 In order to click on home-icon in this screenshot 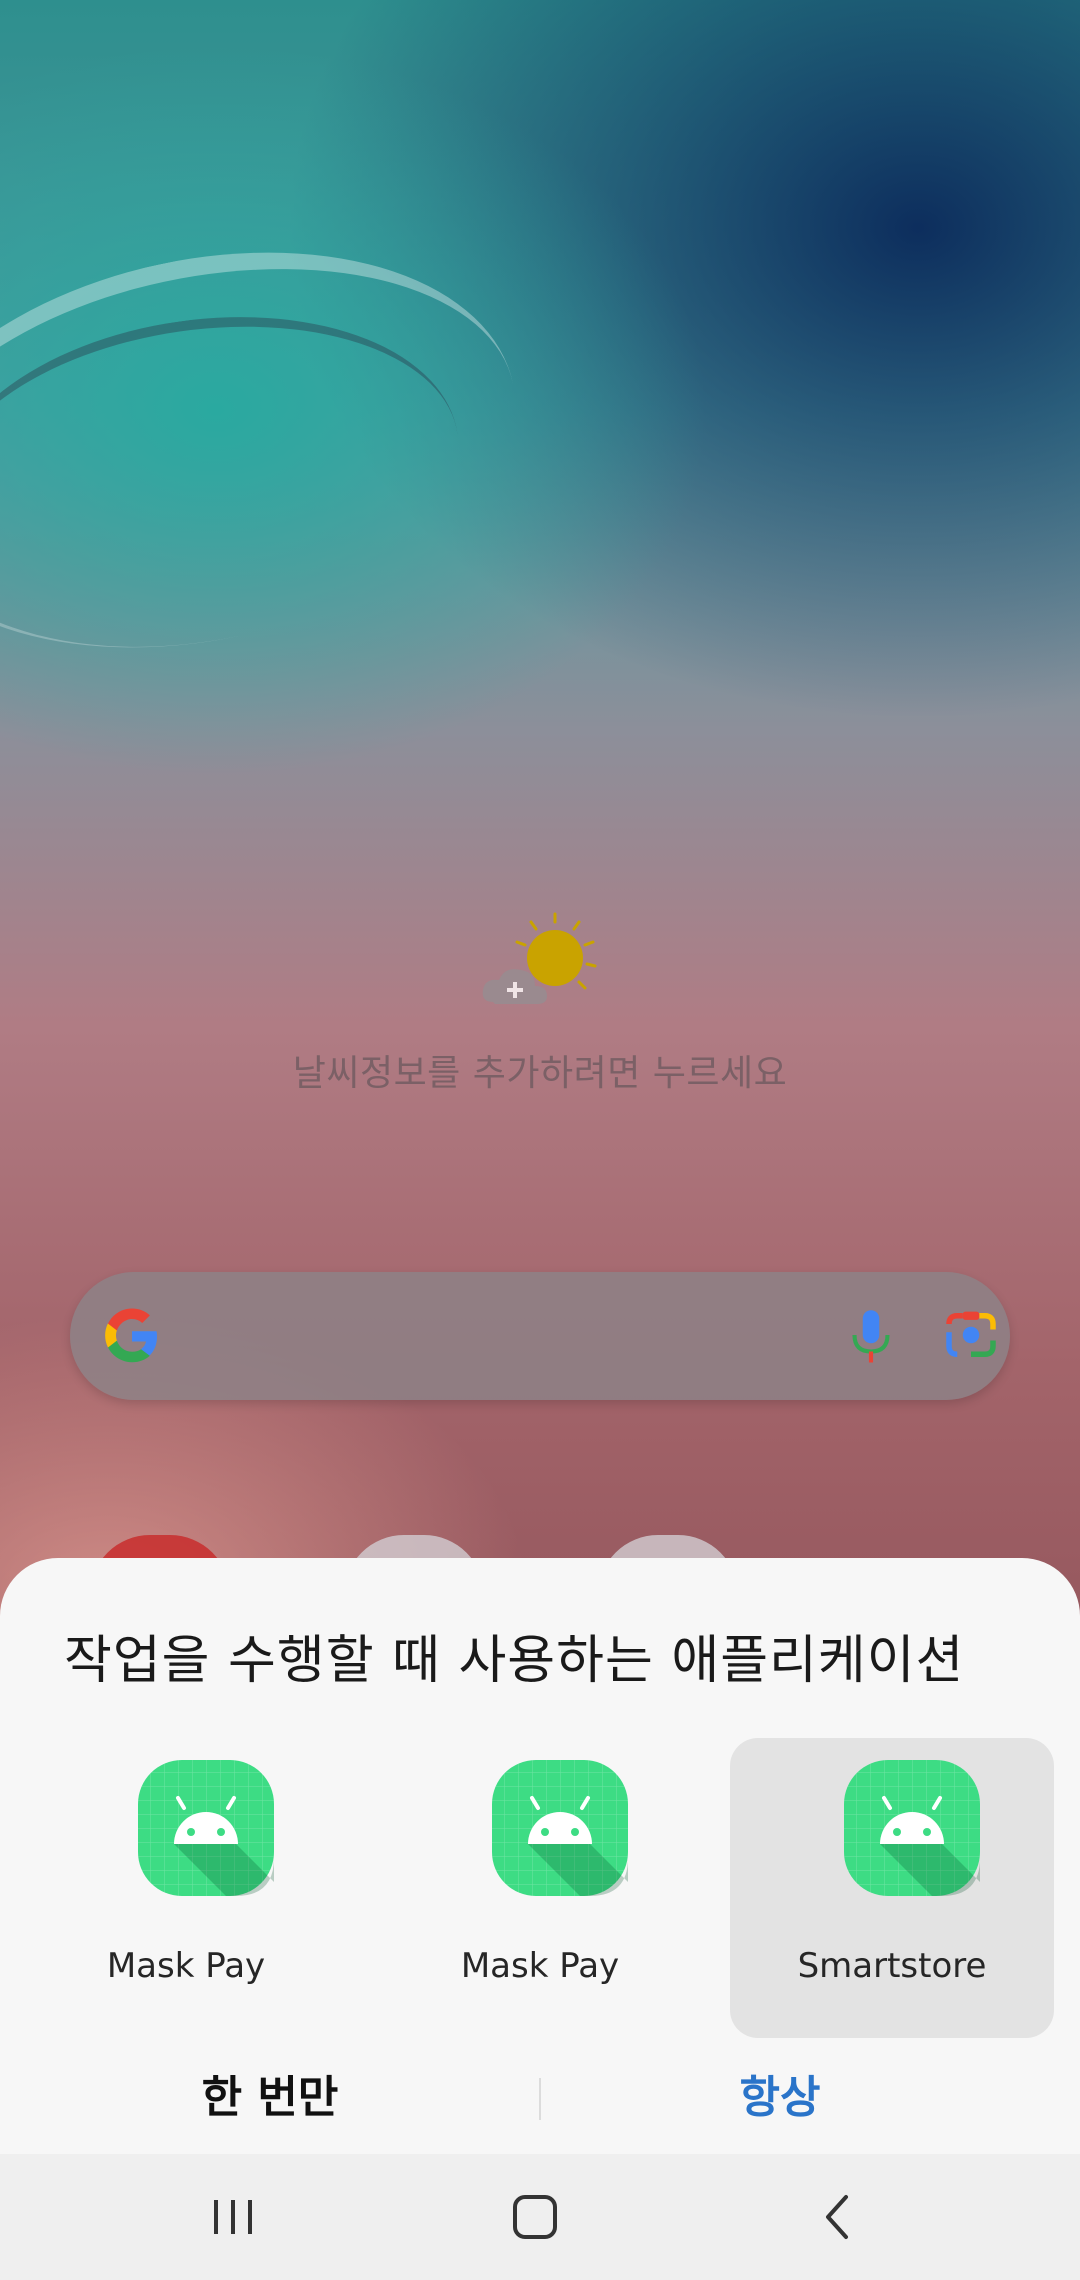, I will do `click(535, 2217)`.